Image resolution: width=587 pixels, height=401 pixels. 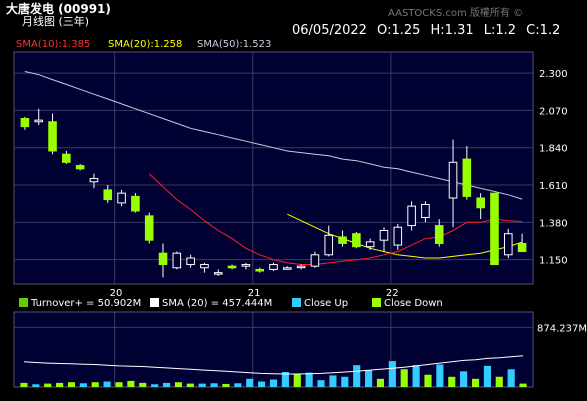 I want to click on close-up-legend-text: Close Up, so click(x=326, y=303).